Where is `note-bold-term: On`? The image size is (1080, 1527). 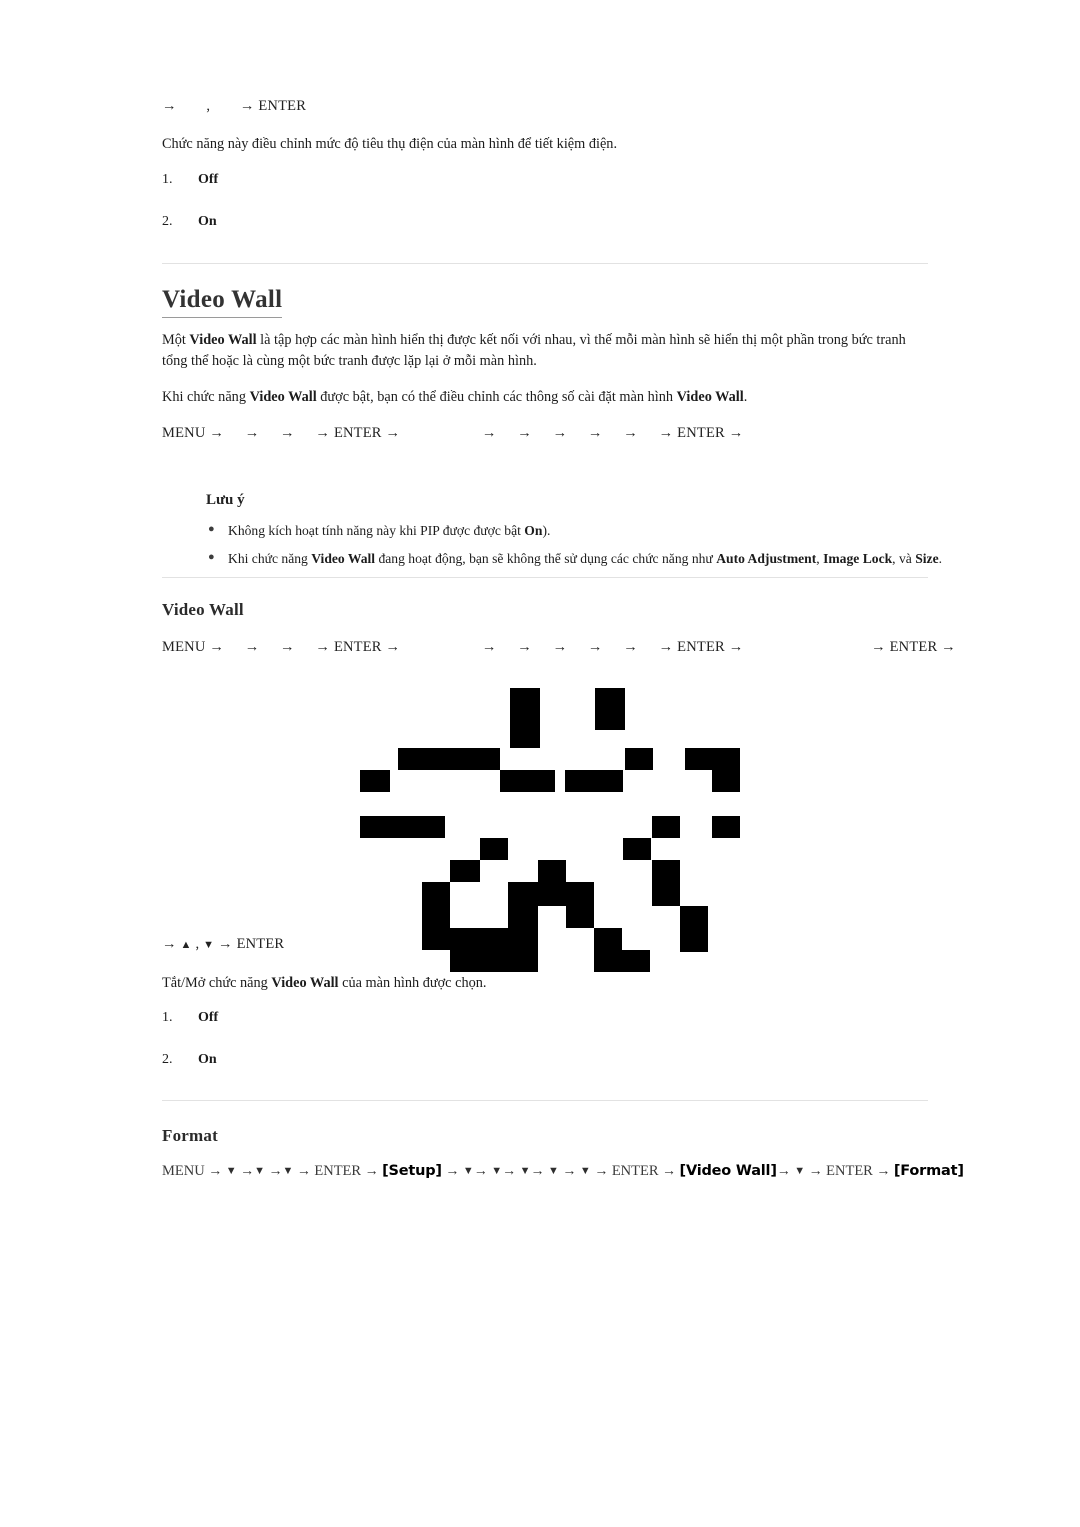 note-bold-term: On is located at coordinates (533, 530).